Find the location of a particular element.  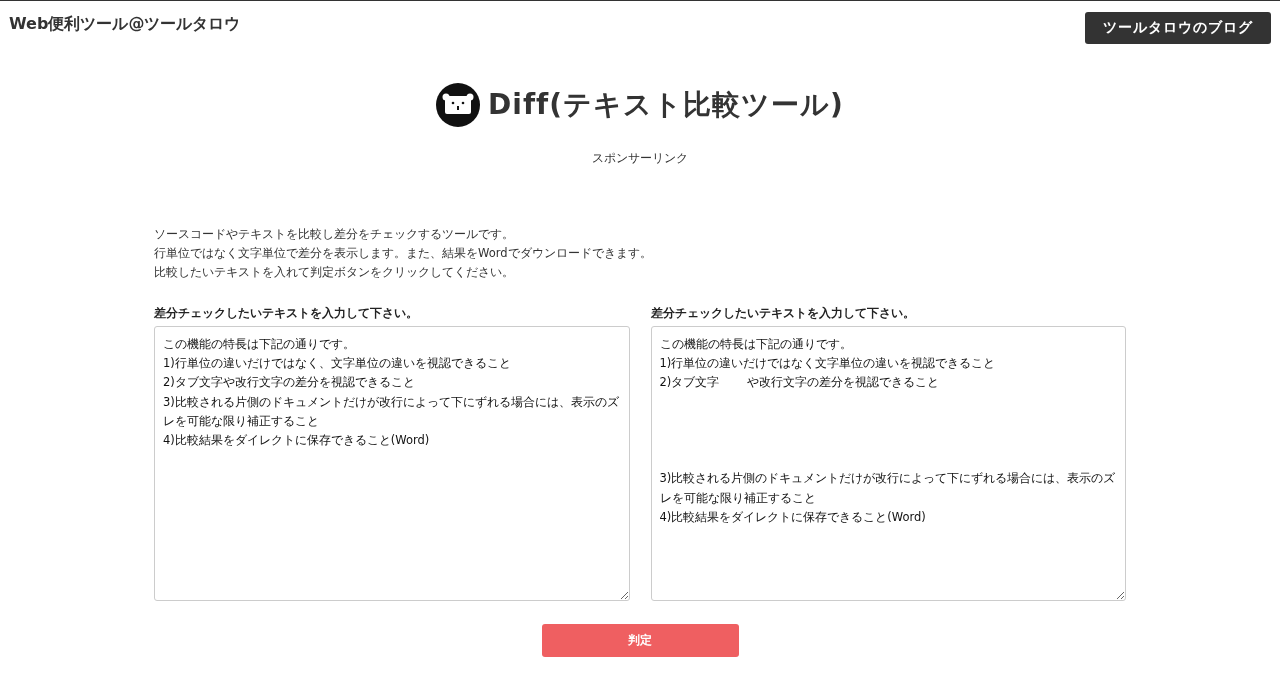

blog-button: ツールタロウのブログ is located at coordinates (1178, 28).